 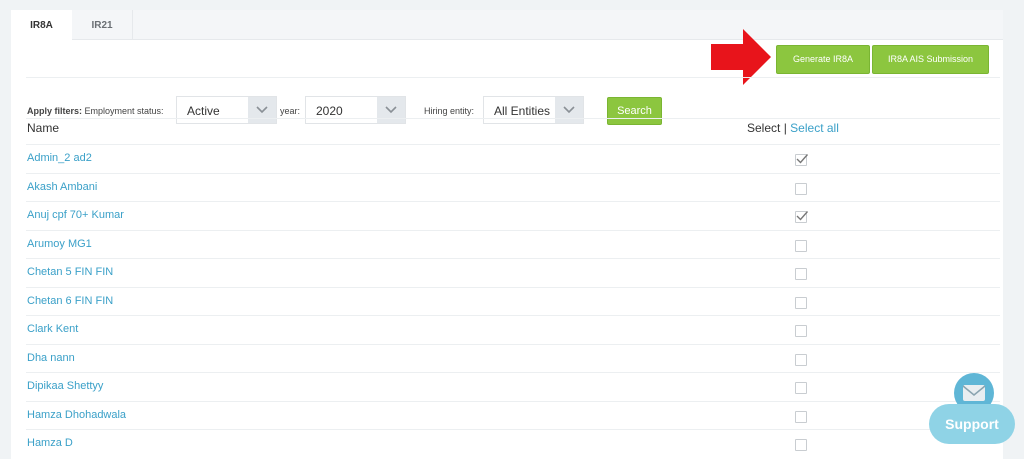 What do you see at coordinates (634, 111) in the screenshot?
I see `search-button: Search` at bounding box center [634, 111].